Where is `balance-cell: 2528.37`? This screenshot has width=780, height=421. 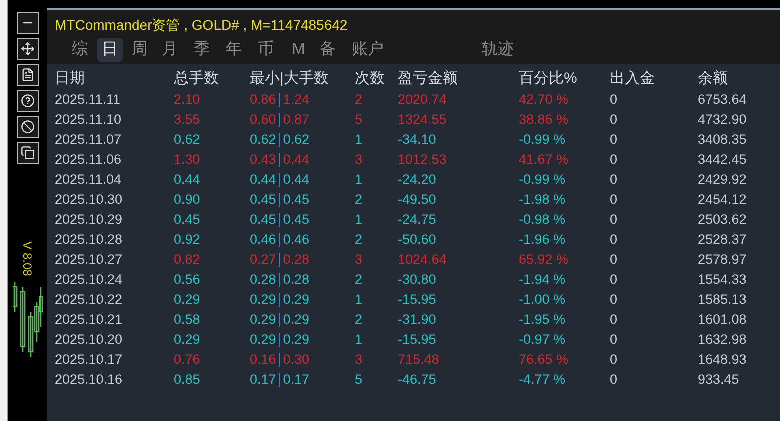 balance-cell: 2528.37 is located at coordinates (722, 239).